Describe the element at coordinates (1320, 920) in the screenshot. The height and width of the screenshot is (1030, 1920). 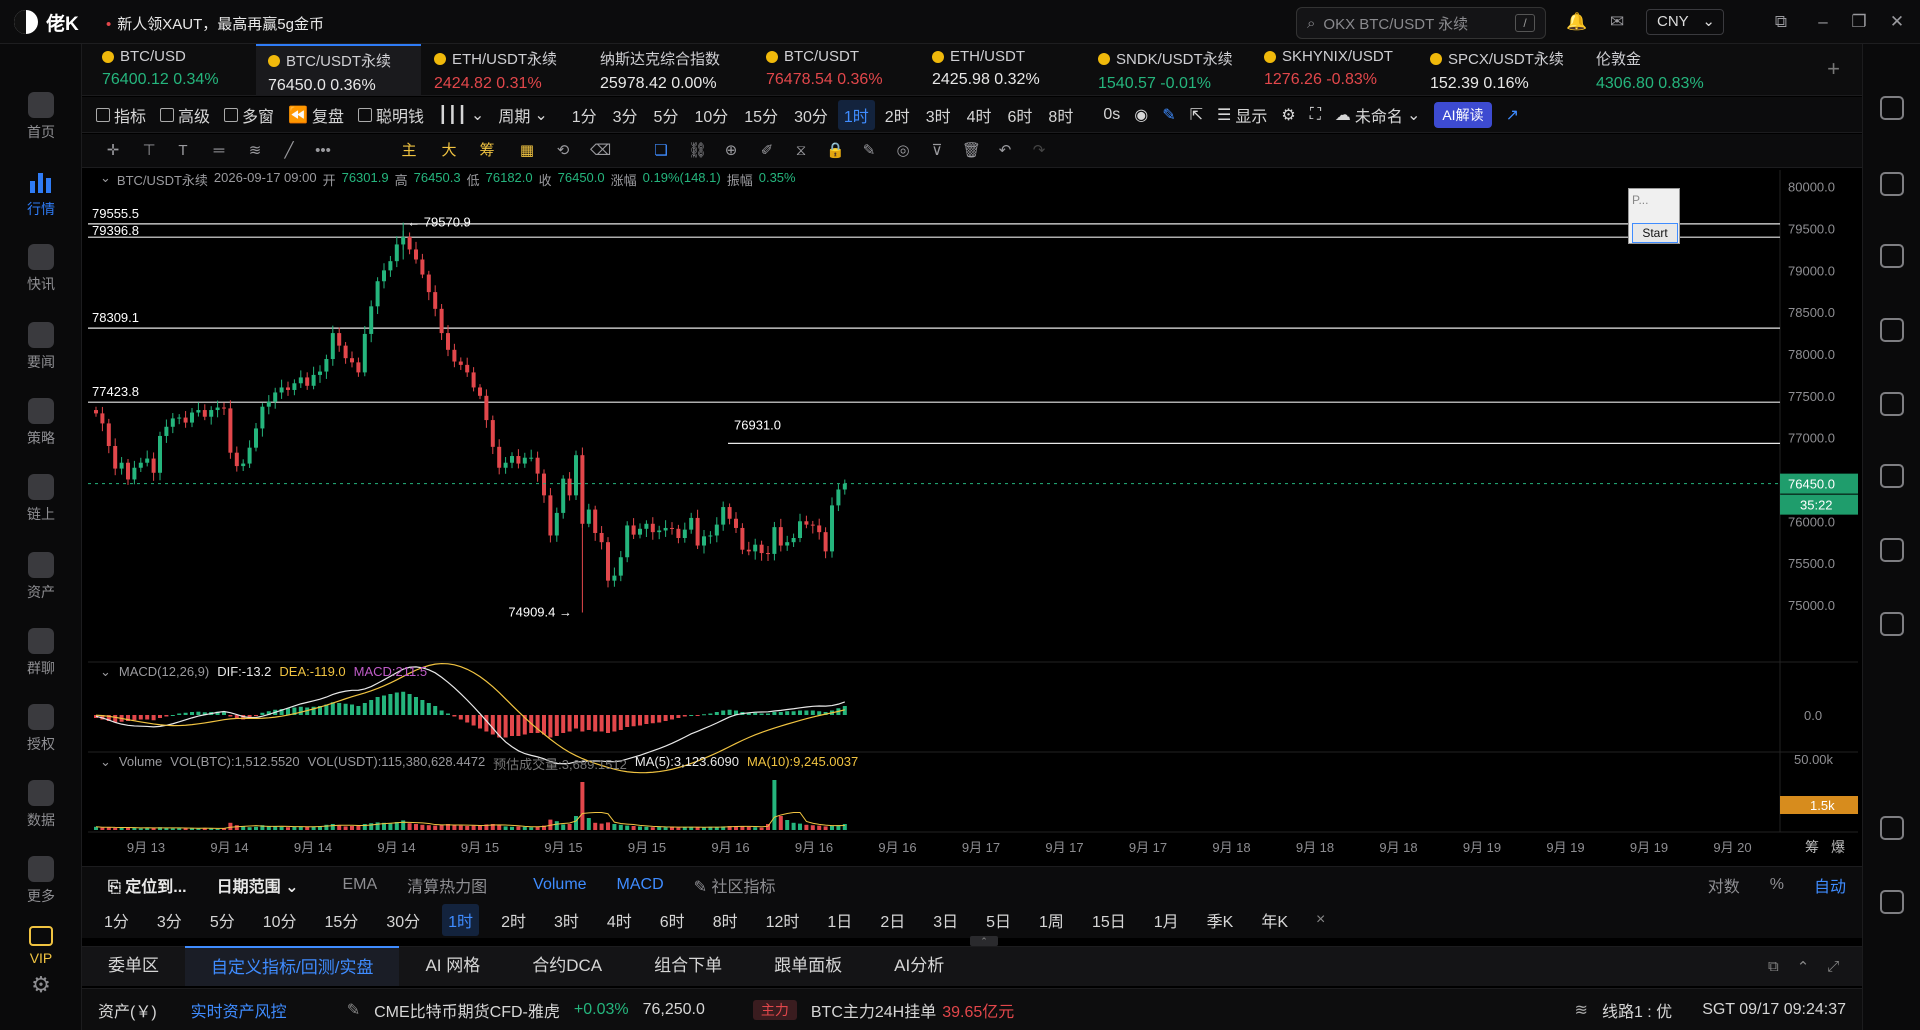
I see `close-icon: ×` at that location.